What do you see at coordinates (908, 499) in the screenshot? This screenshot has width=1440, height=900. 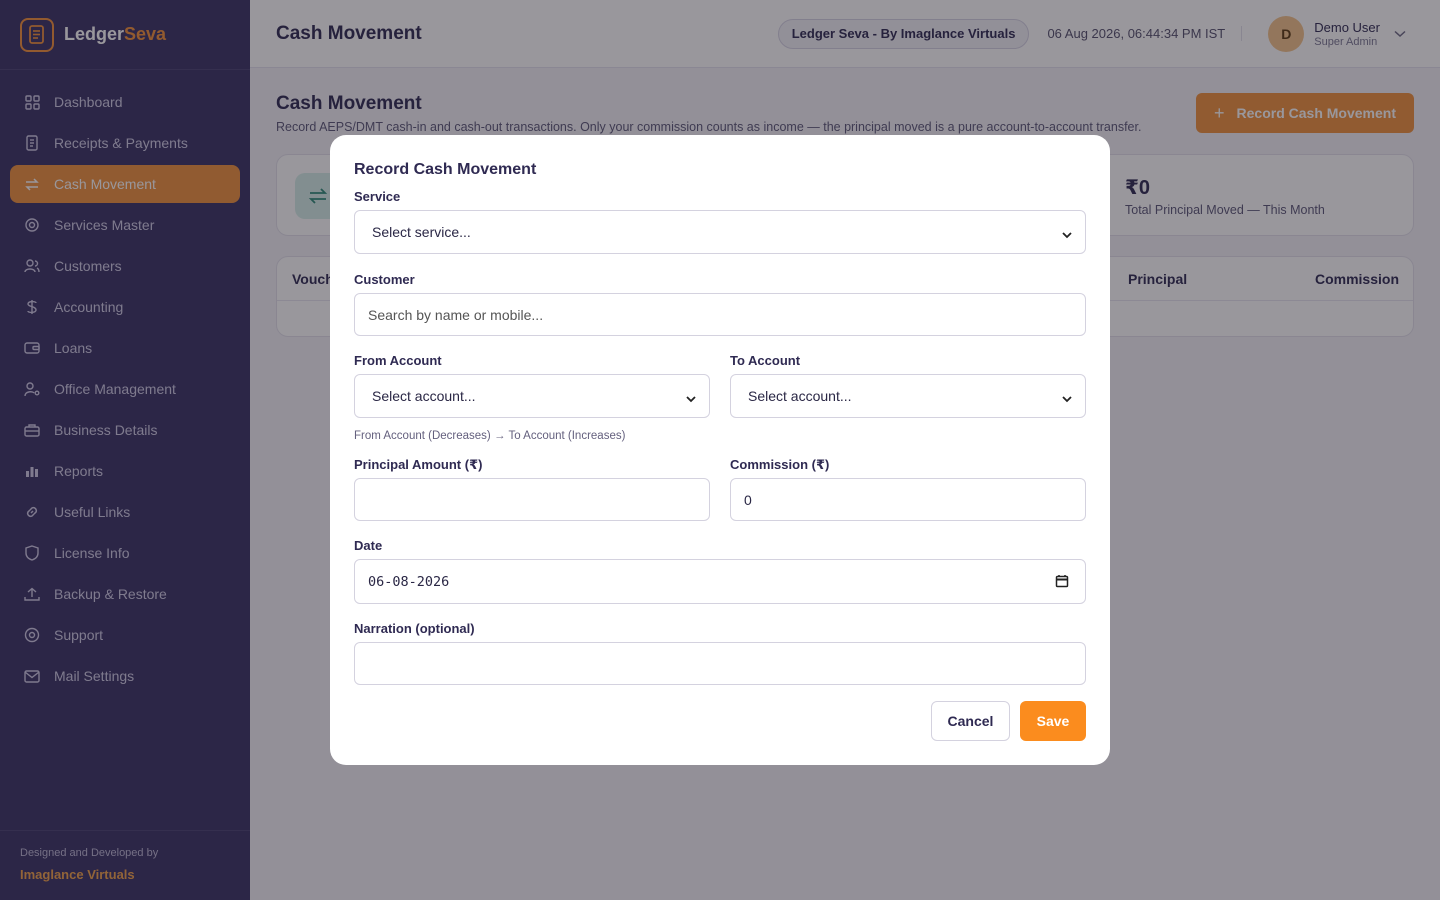 I see `commission-input: 0` at bounding box center [908, 499].